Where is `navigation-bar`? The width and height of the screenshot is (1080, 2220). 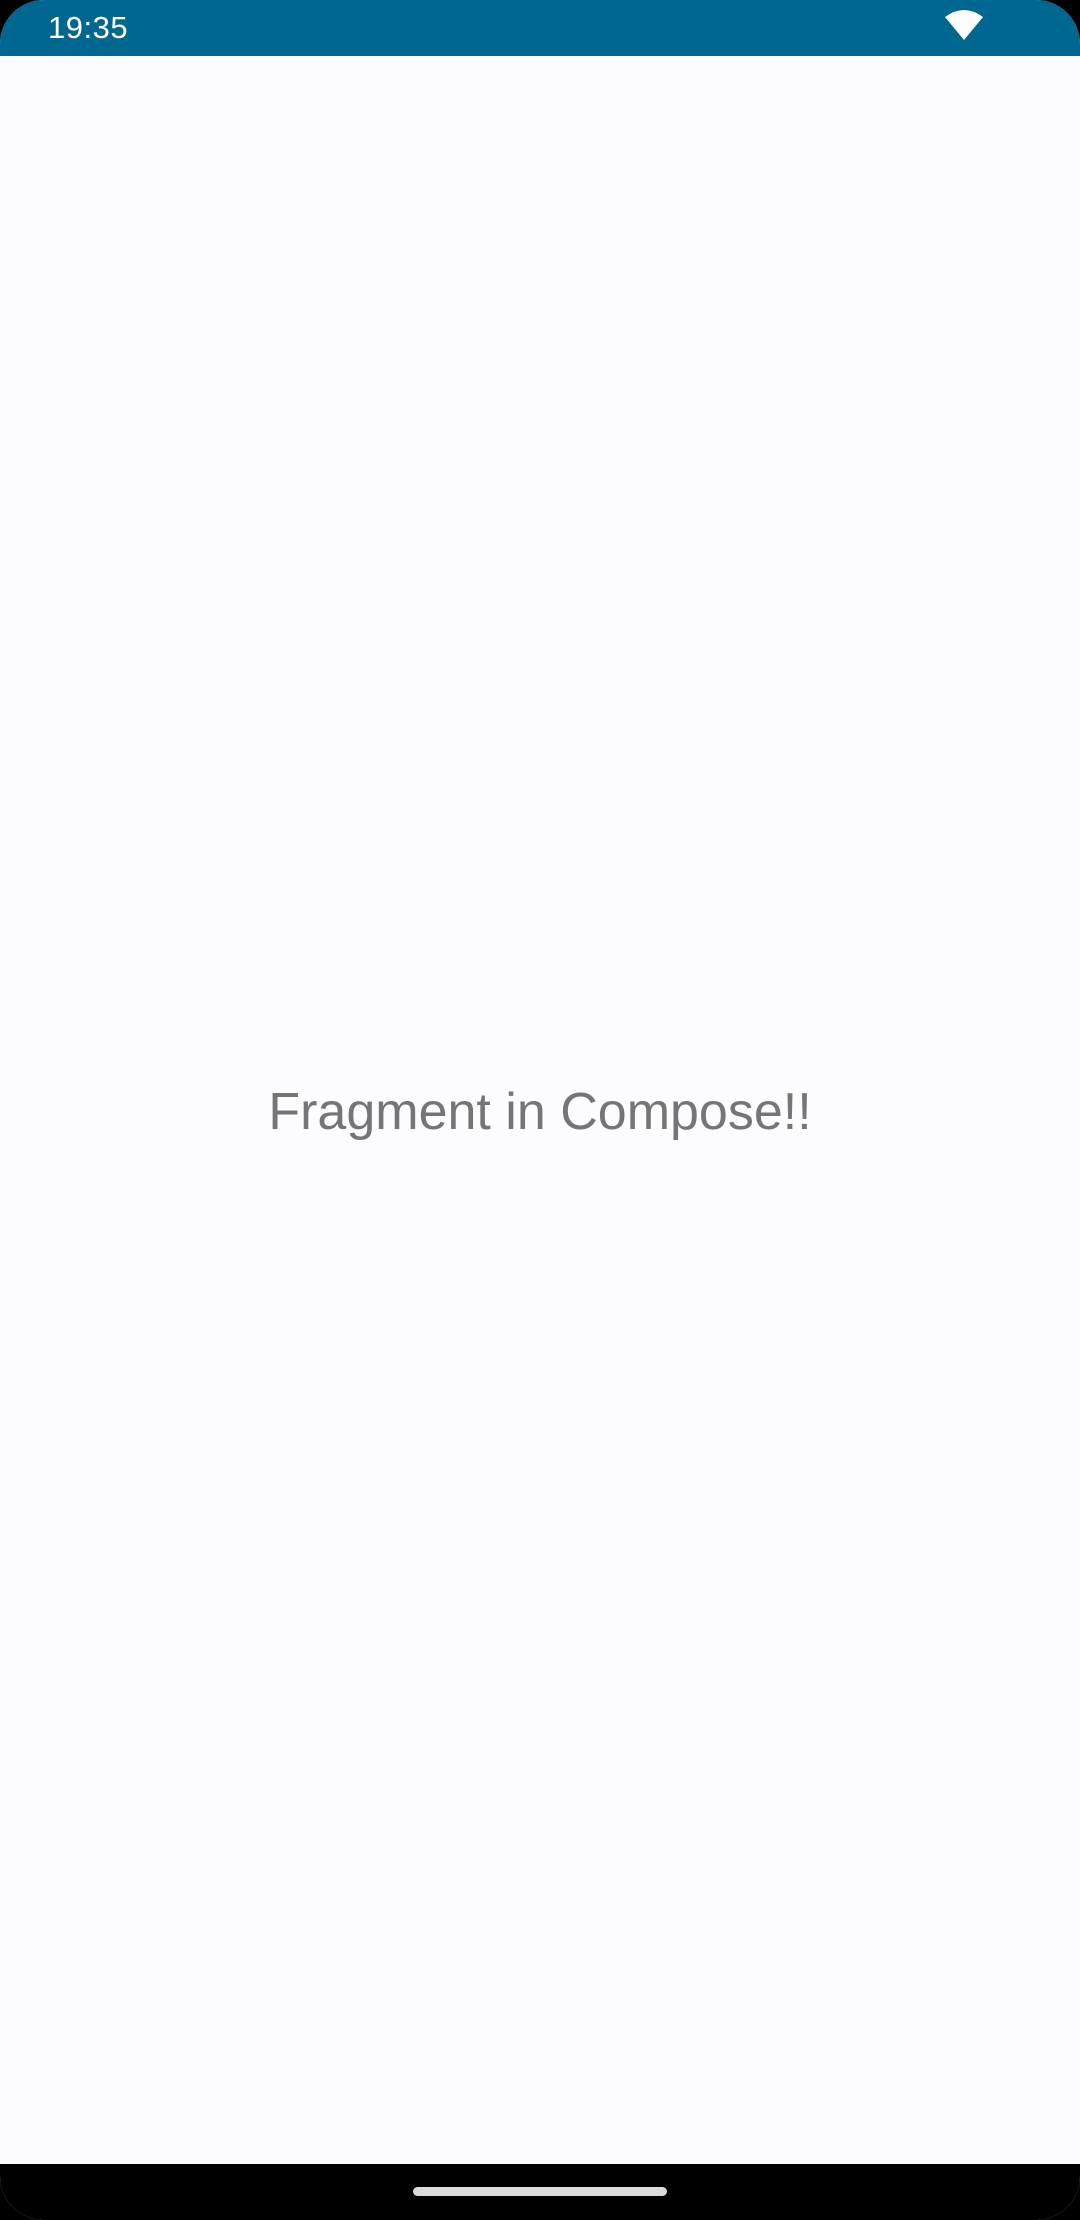 navigation-bar is located at coordinates (540, 2192).